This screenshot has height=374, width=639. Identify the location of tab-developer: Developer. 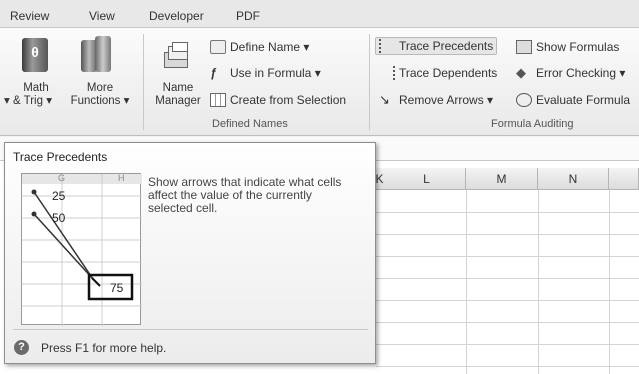
(176, 16).